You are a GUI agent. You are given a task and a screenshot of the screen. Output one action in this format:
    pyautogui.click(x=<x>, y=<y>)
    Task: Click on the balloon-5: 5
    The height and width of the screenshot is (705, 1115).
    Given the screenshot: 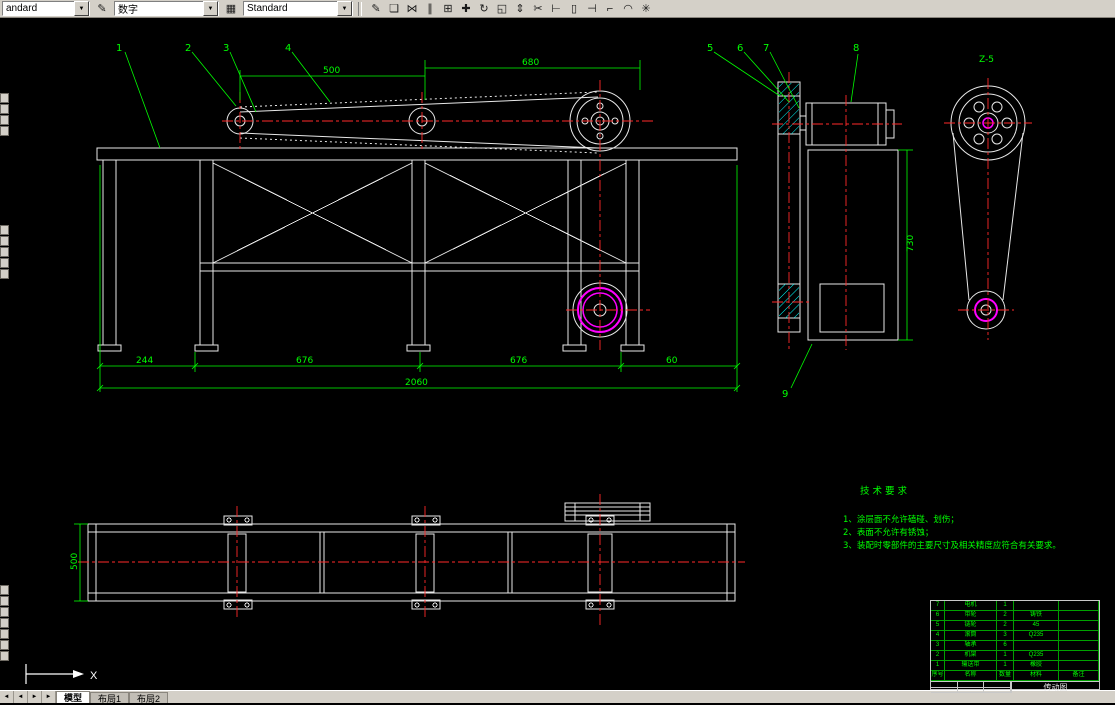 What is the action you would take?
    pyautogui.click(x=710, y=48)
    